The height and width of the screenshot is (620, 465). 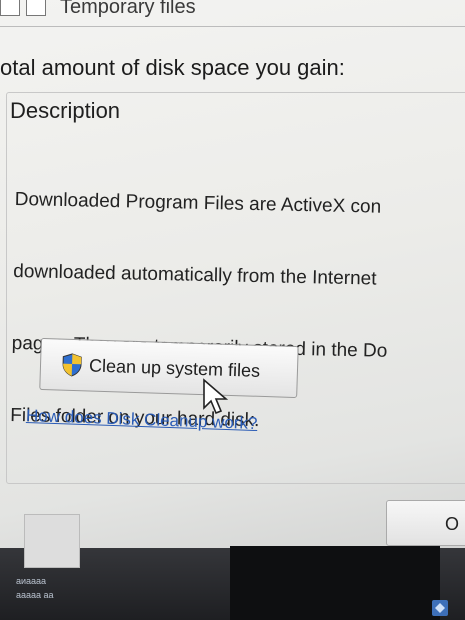 What do you see at coordinates (65, 110) in the screenshot?
I see `description-title: Description` at bounding box center [65, 110].